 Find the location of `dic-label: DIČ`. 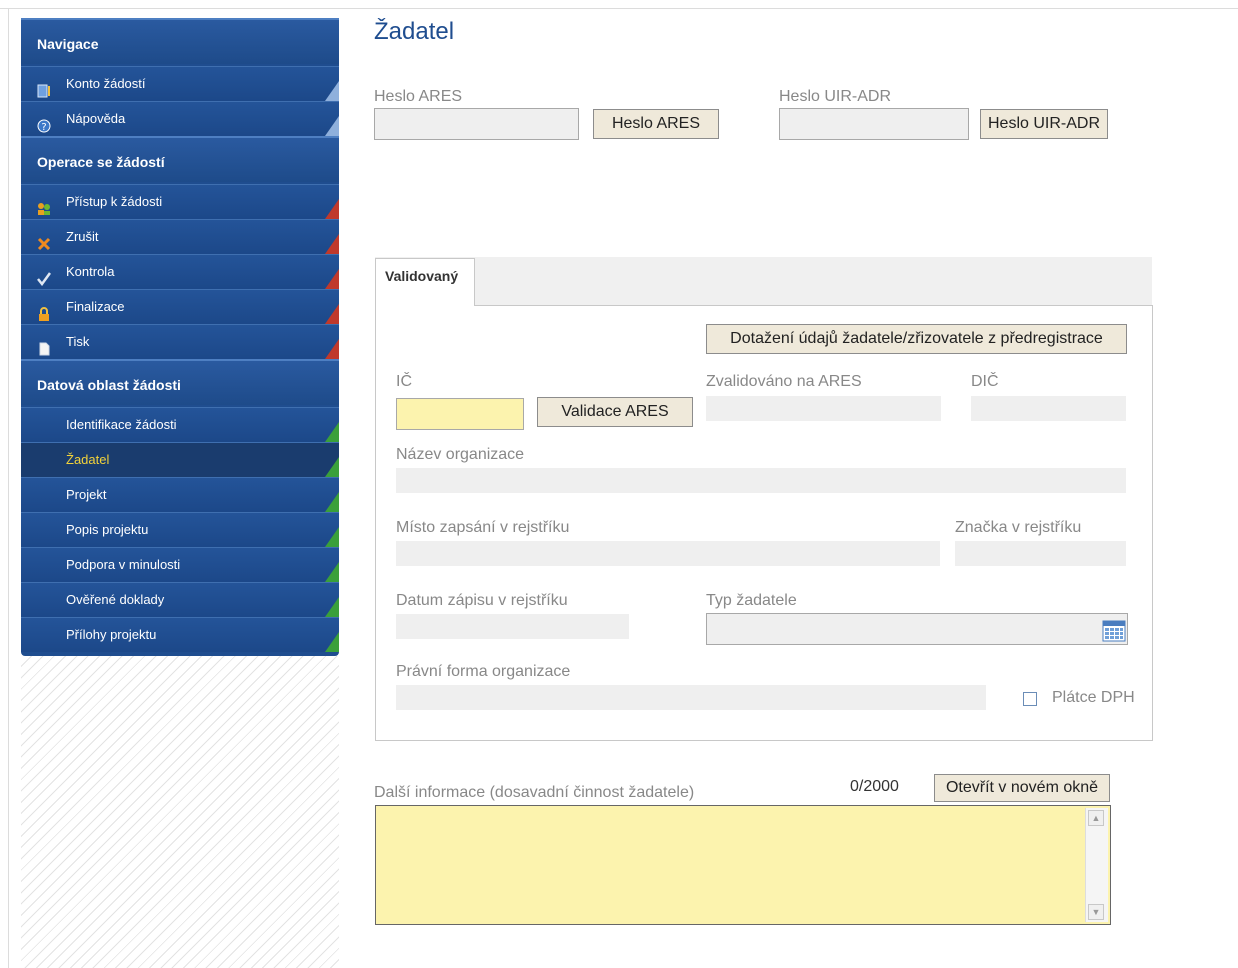

dic-label: DIČ is located at coordinates (985, 381).